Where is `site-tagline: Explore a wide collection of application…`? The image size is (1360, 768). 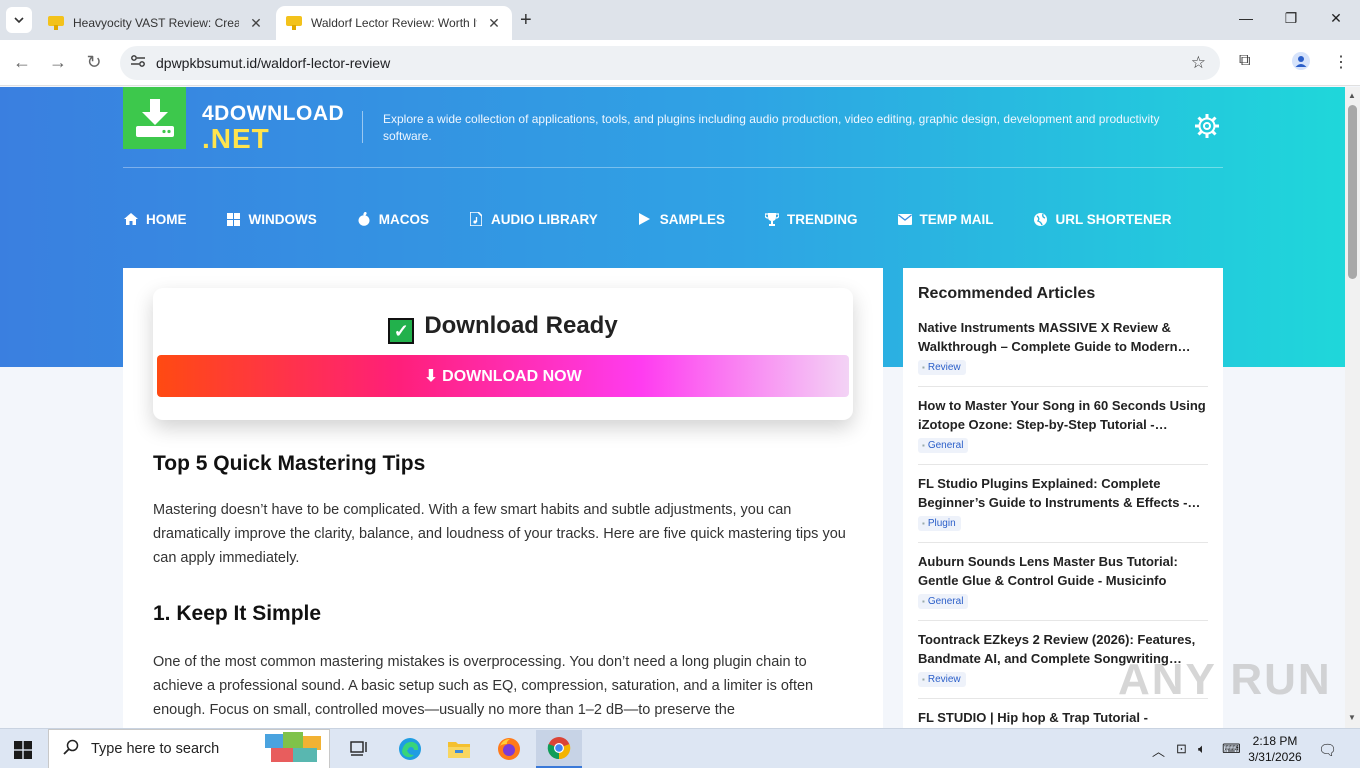 site-tagline: Explore a wide collection of application… is located at coordinates (771, 127).